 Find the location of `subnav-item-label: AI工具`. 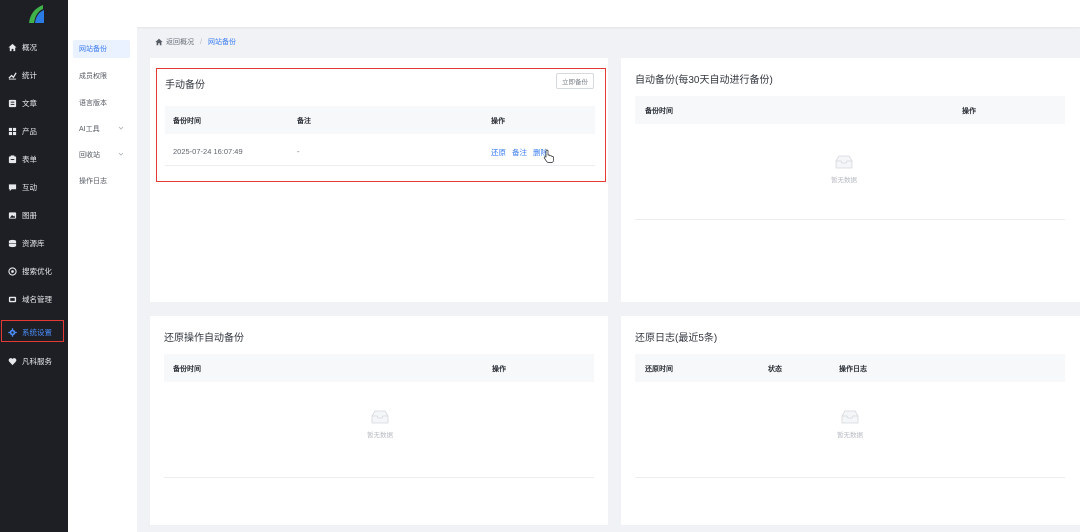

subnav-item-label: AI工具 is located at coordinates (89, 129).